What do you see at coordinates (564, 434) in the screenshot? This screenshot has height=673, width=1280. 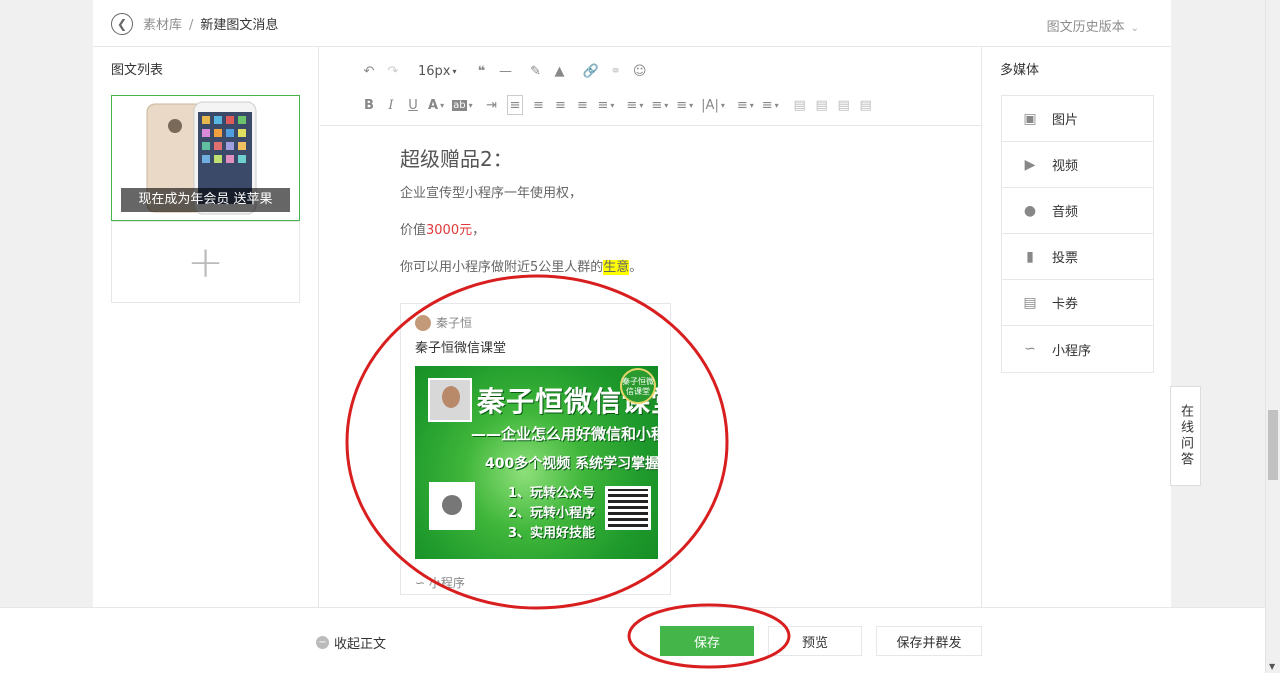 I see `banner-subtitle: ——企业怎么用好微信和小程序` at bounding box center [564, 434].